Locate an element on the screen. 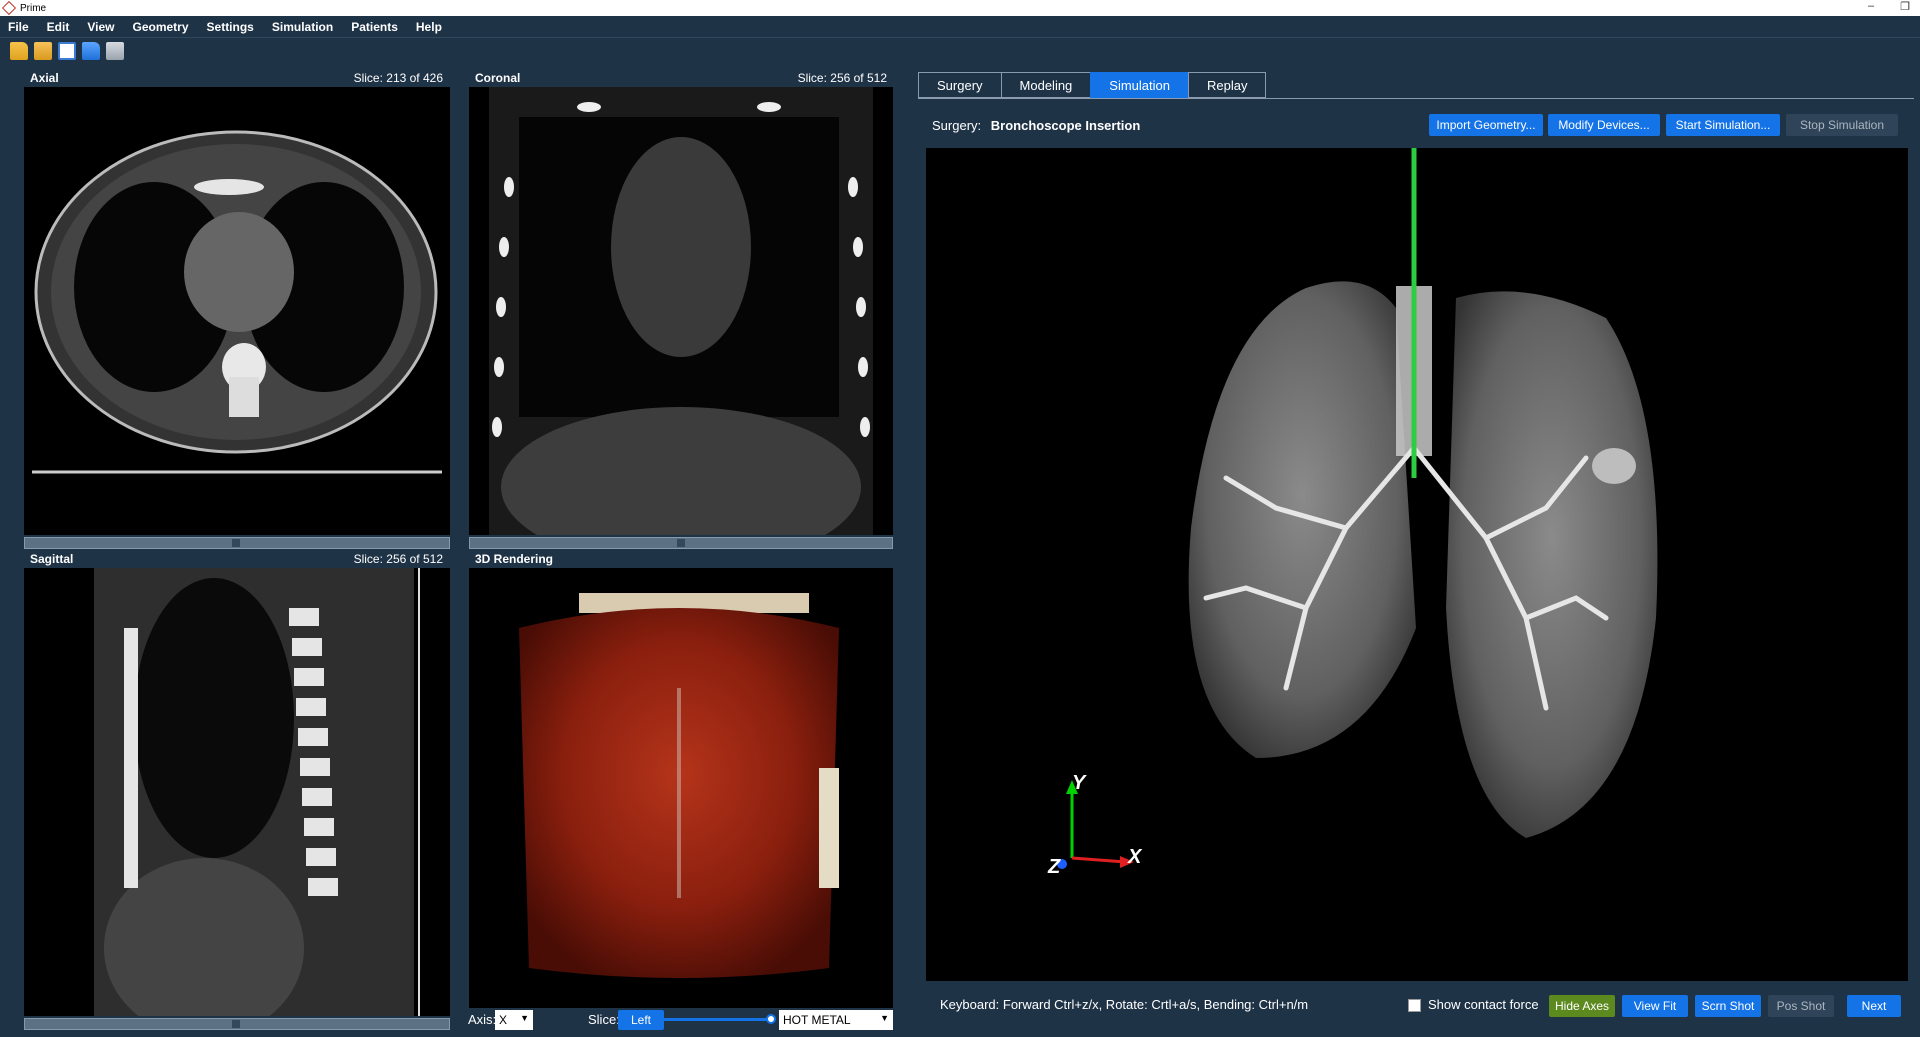  axis-select: X ▼ is located at coordinates (514, 1020).